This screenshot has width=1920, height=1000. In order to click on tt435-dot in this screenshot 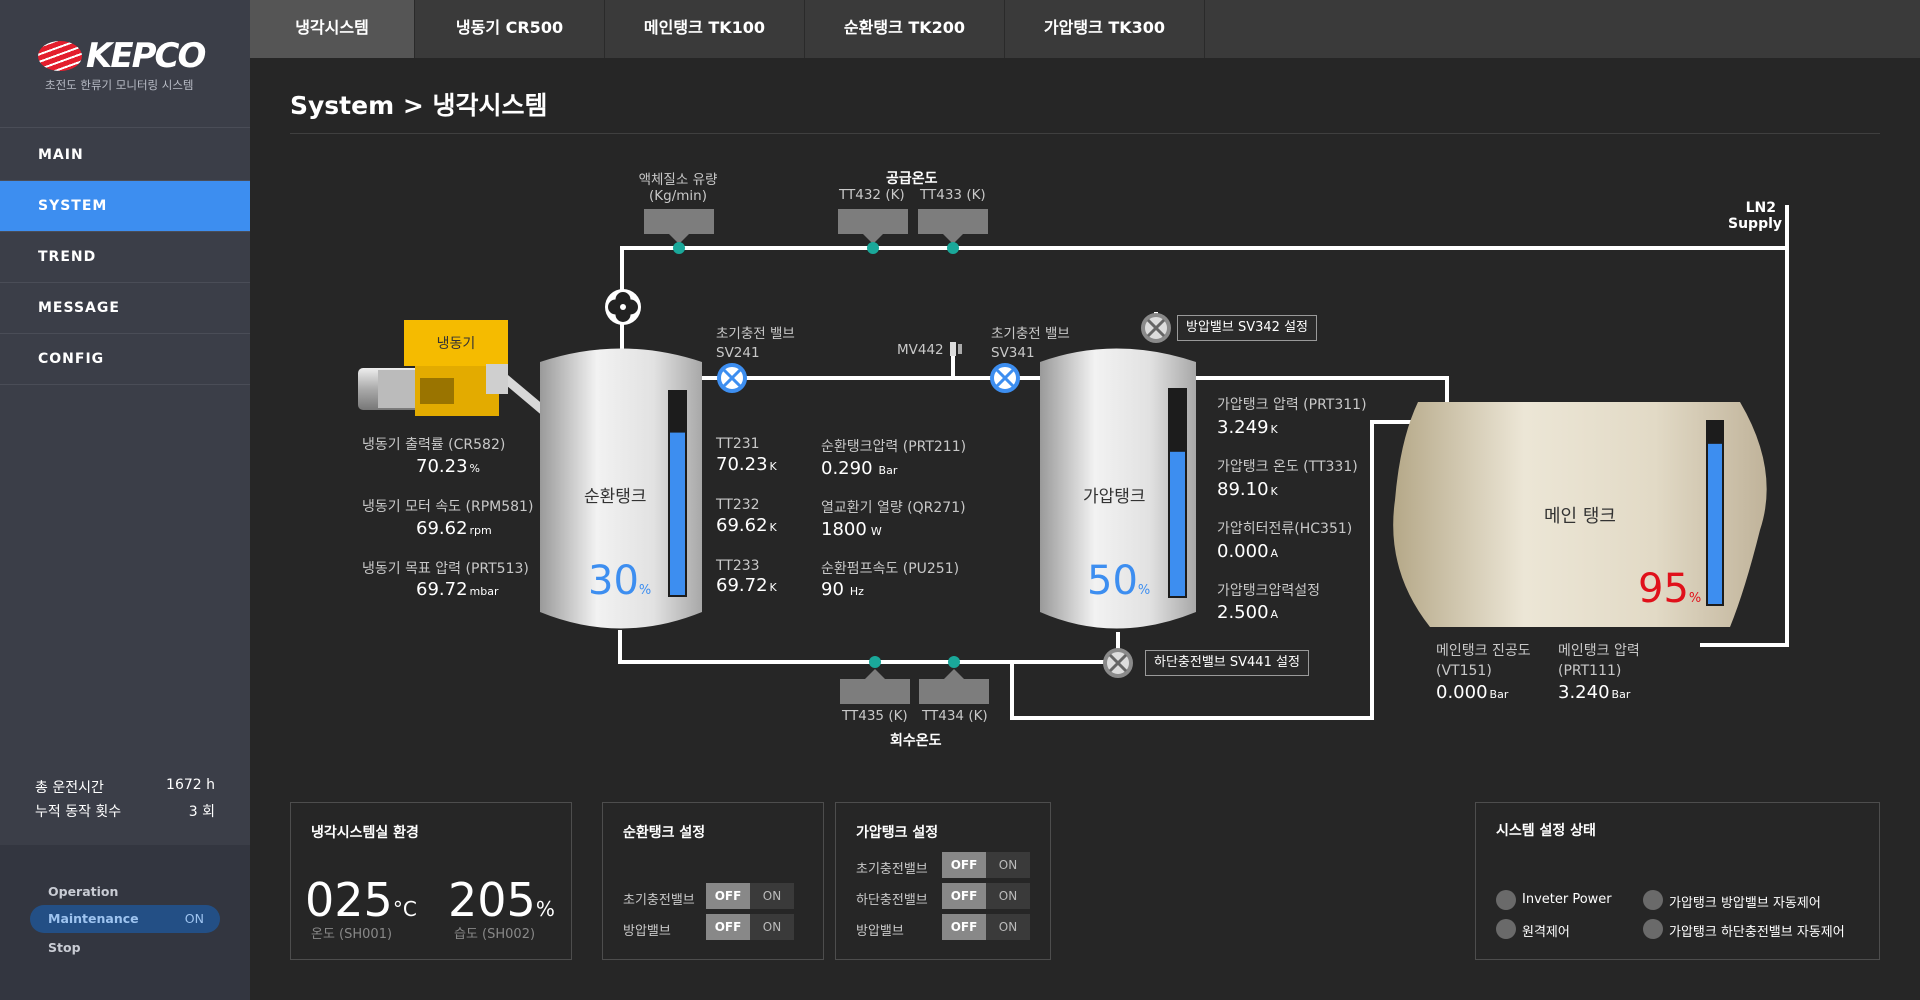, I will do `click(875, 662)`.